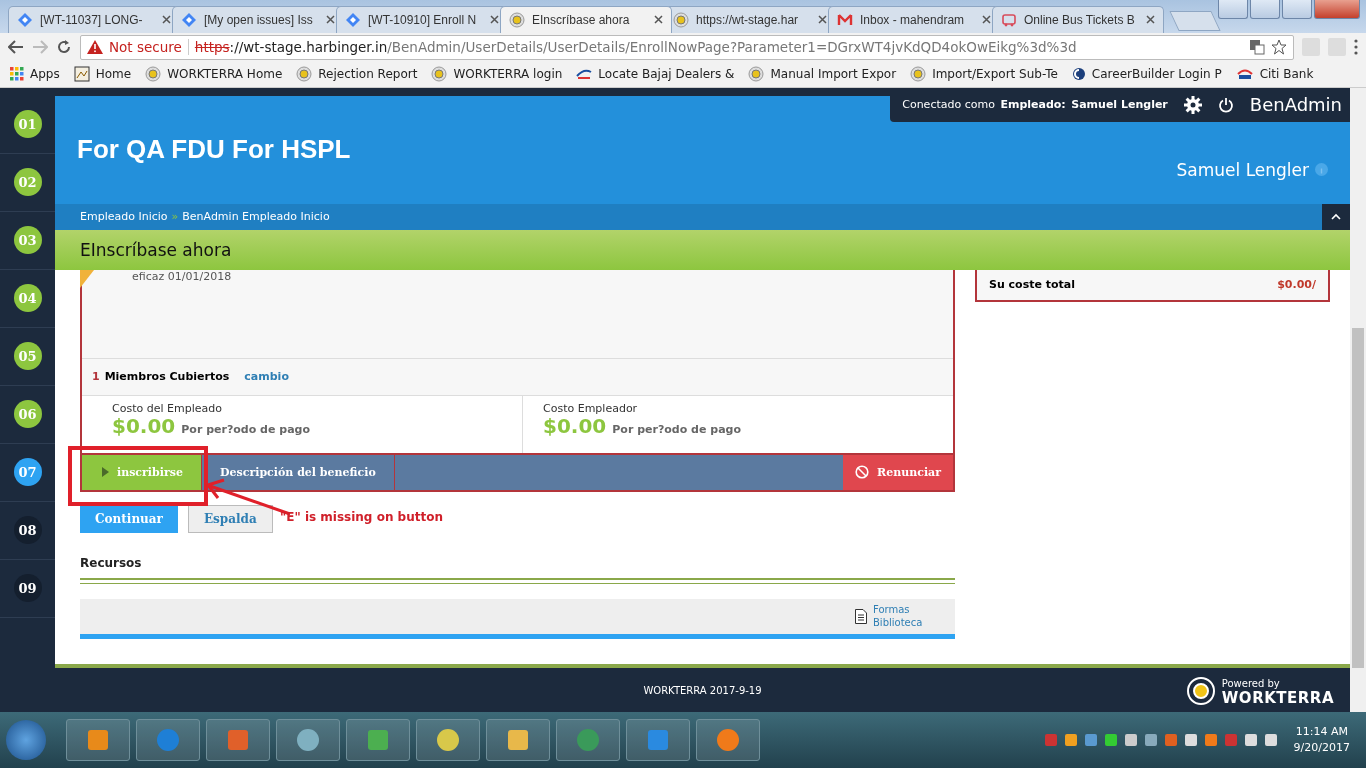  I want to click on apps-grid-icon, so click(17, 74).